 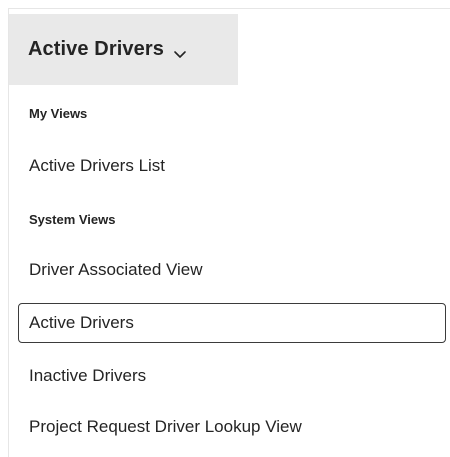 I want to click on group-header-my-views: My Views, so click(x=58, y=113).